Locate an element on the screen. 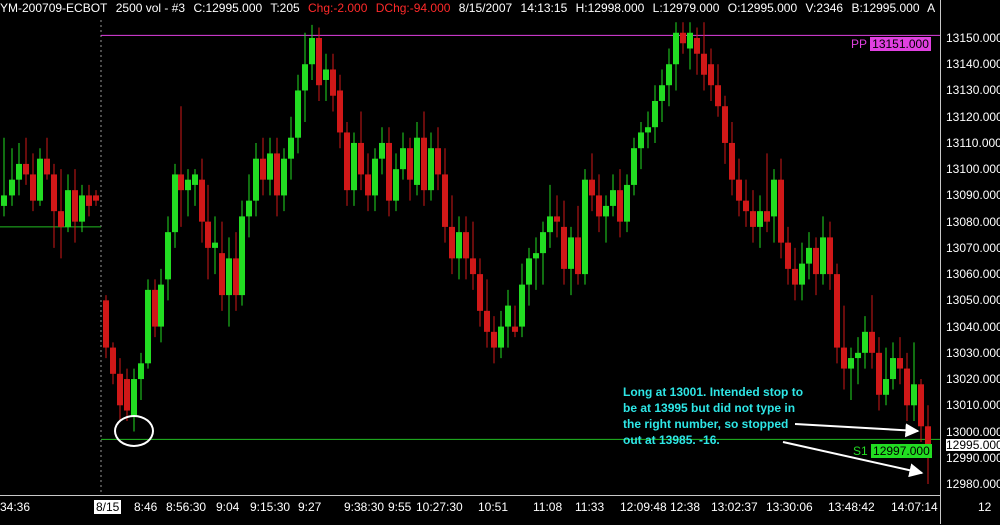 Image resolution: width=1000 pixels, height=525 pixels. pivot-point-tag: PP 13151.000 is located at coordinates (891, 44).